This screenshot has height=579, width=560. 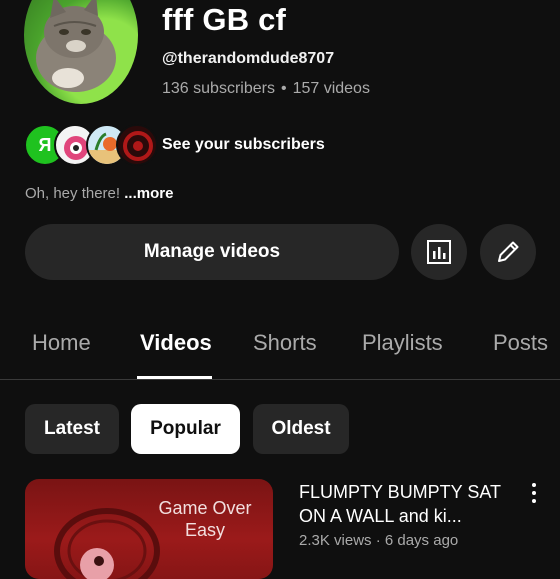 I want to click on more-options-icon, so click(x=534, y=495).